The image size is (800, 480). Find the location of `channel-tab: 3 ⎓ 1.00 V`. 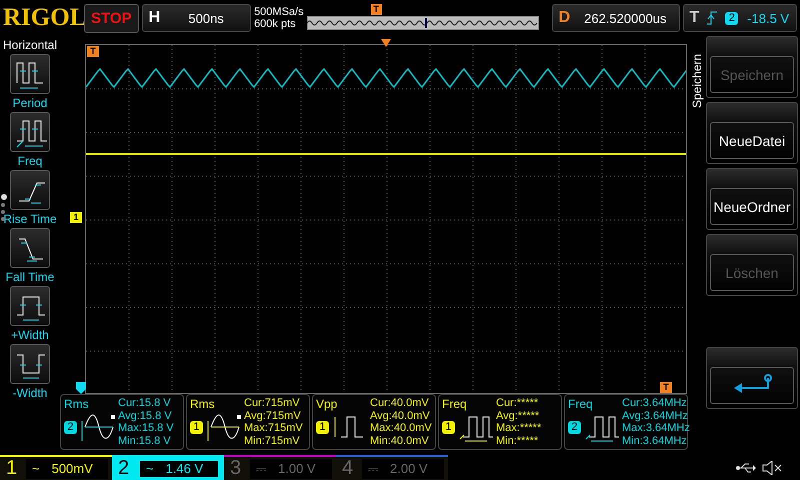

channel-tab: 3 ⎓ 1.00 V is located at coordinates (280, 467).